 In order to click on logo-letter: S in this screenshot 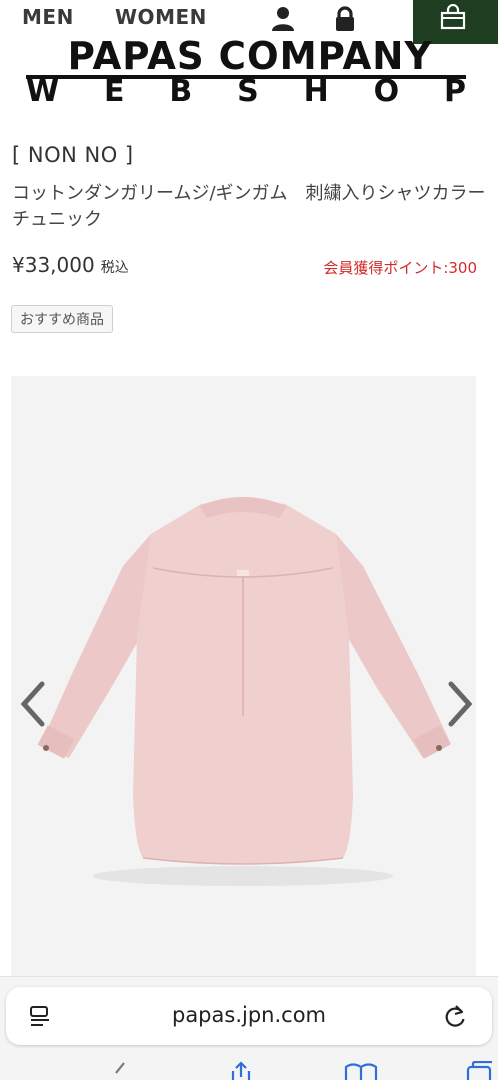, I will do `click(248, 91)`.